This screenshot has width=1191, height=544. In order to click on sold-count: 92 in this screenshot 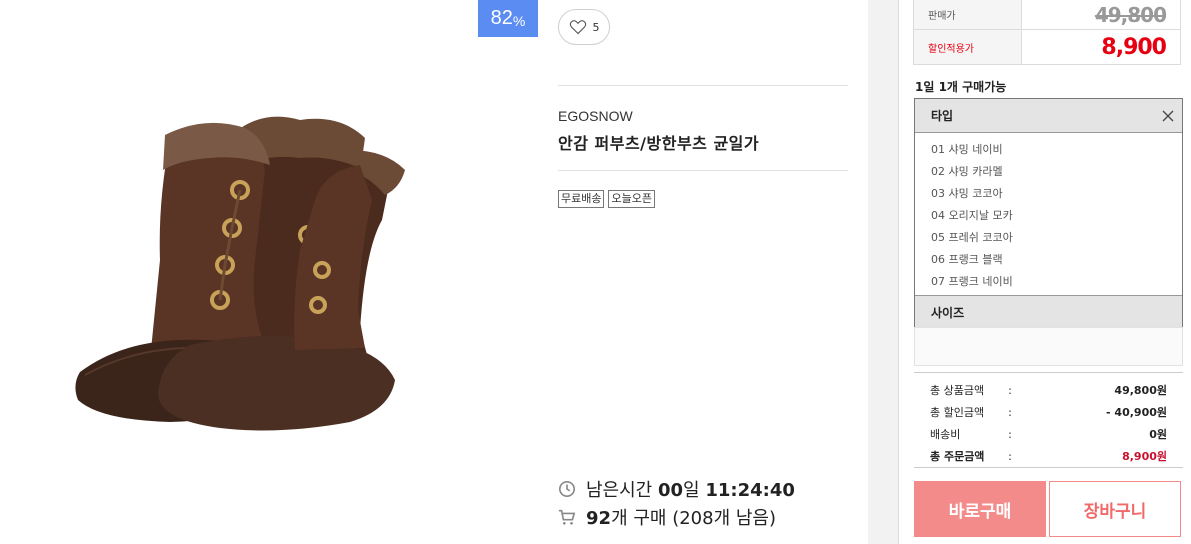, I will do `click(599, 518)`.